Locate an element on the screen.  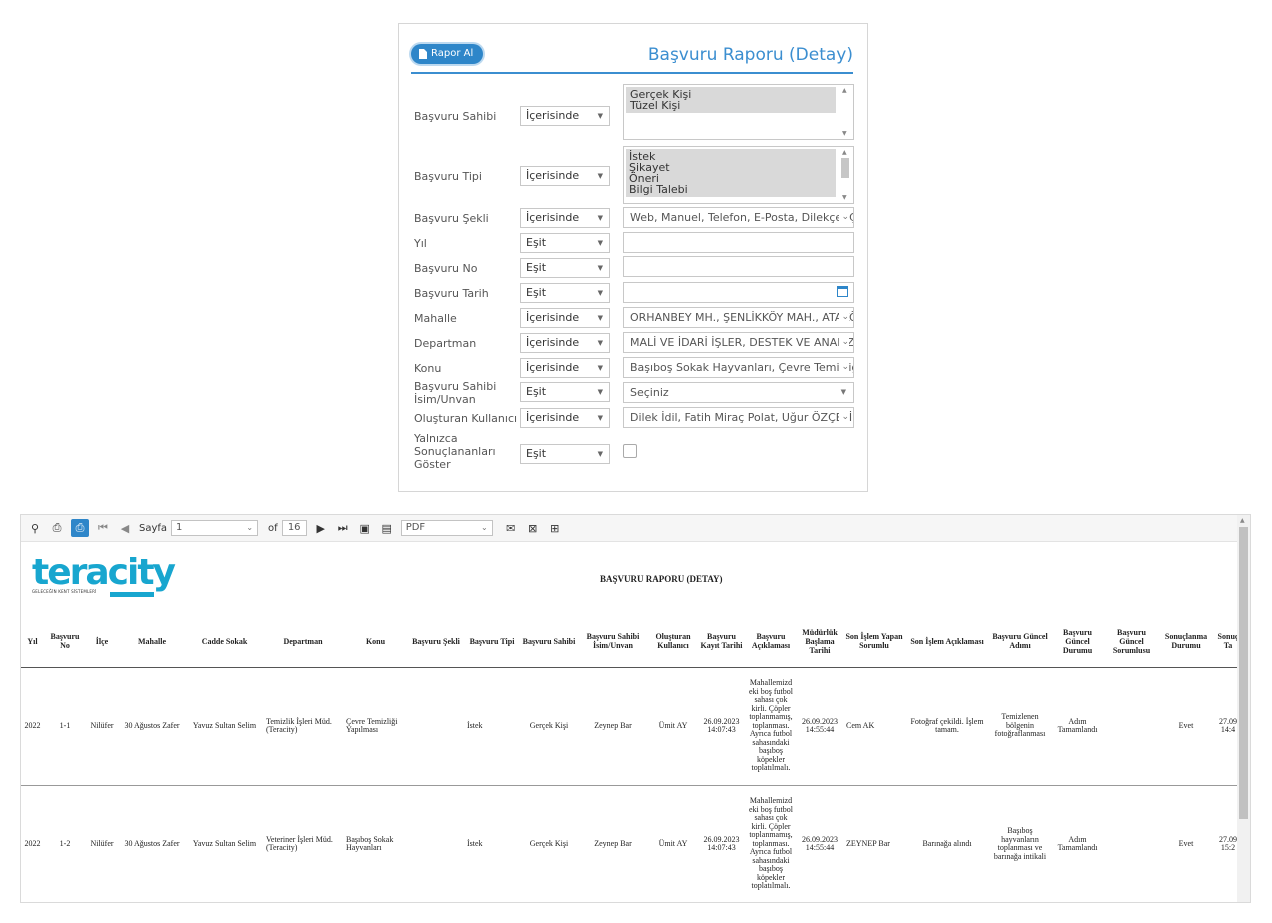
export-format-value: PDF is located at coordinates (415, 527).